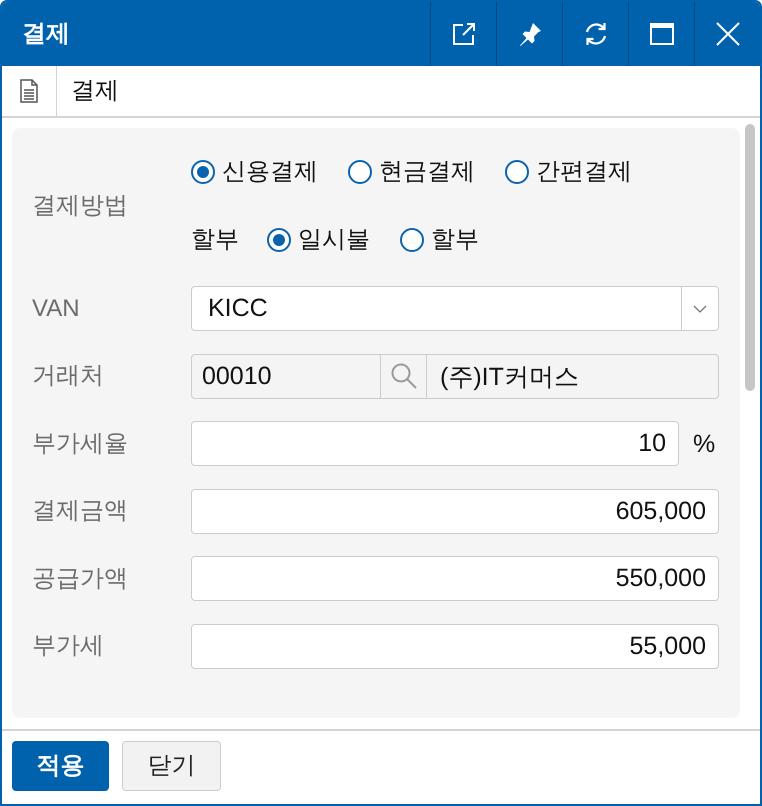 This screenshot has height=806, width=762. What do you see at coordinates (728, 34) in the screenshot?
I see `close-icon` at bounding box center [728, 34].